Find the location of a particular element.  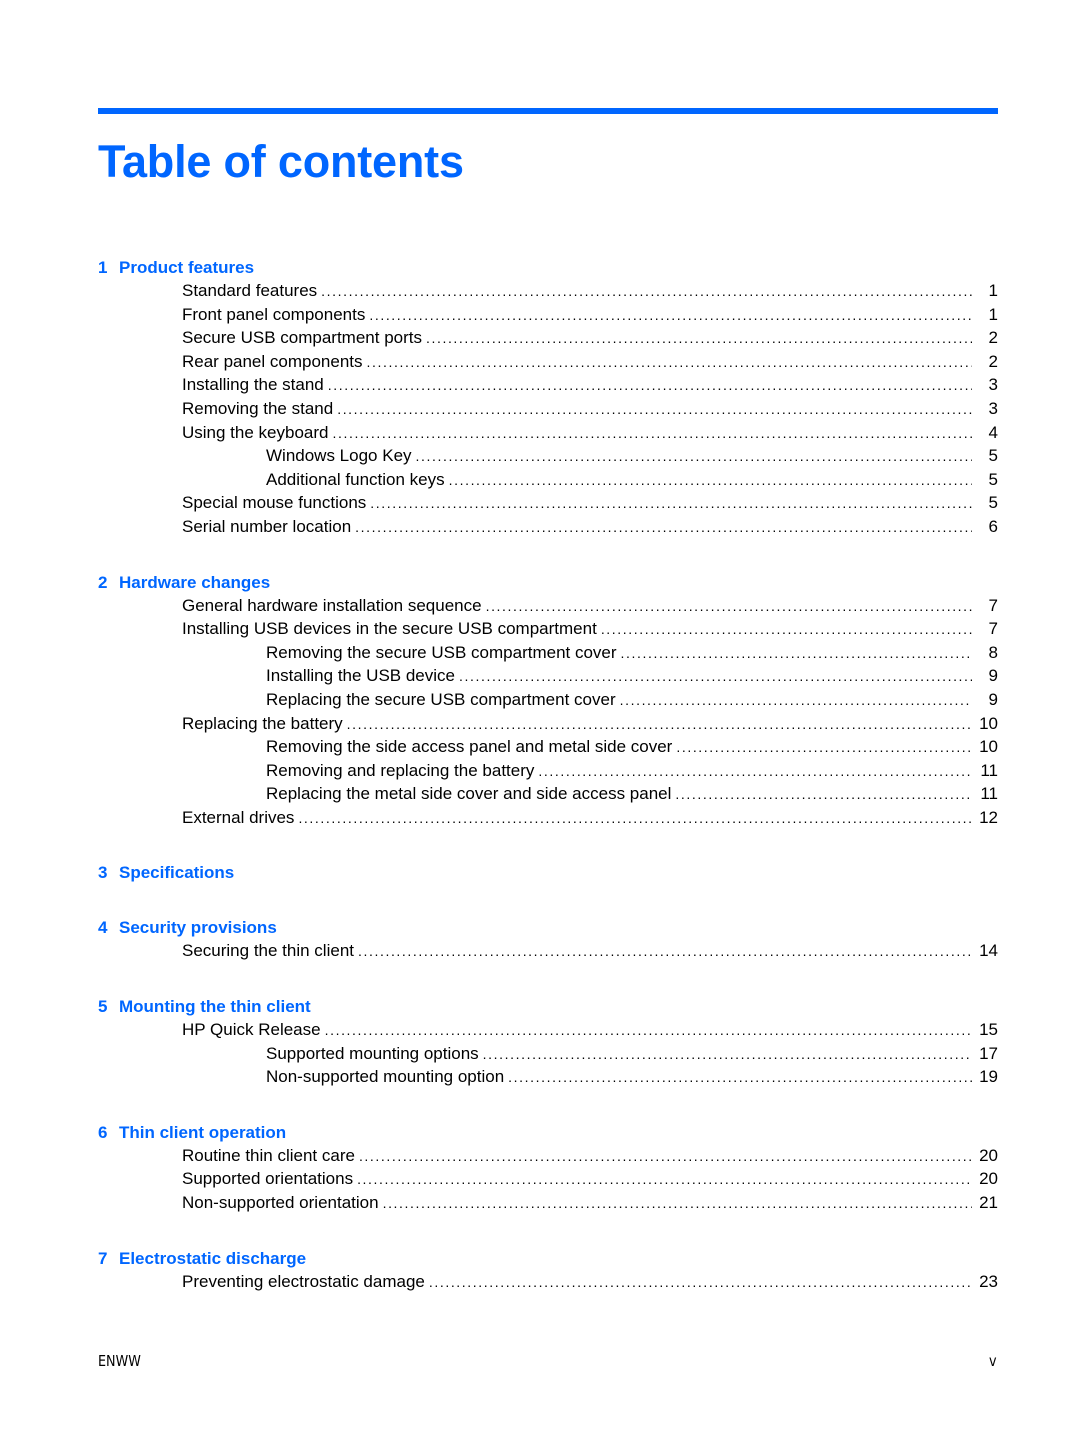

toc-entry-link: General hardware installation sequence 7 is located at coordinates (548, 606).